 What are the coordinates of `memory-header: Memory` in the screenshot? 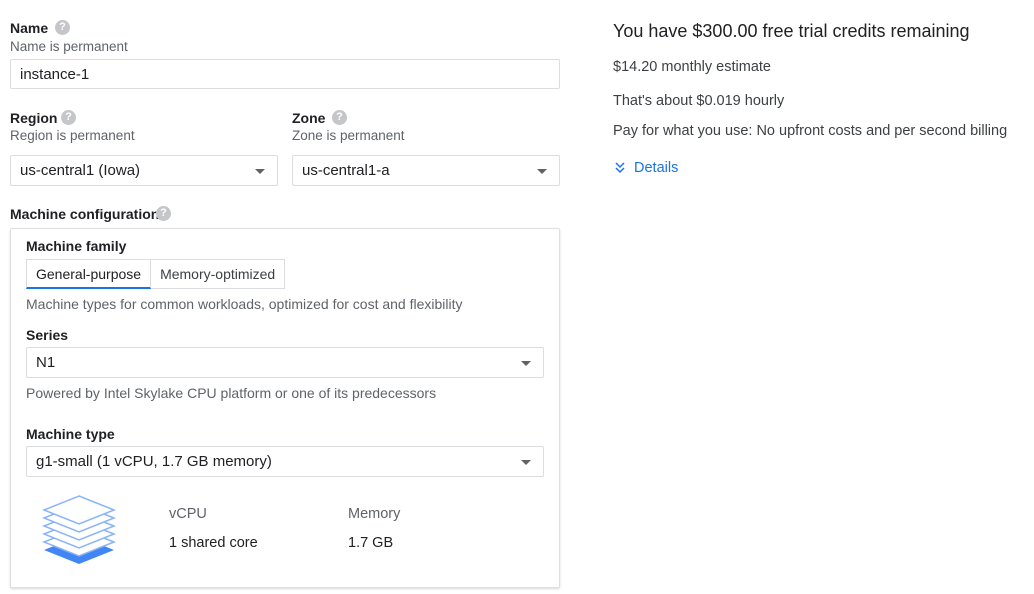 It's located at (374, 514).